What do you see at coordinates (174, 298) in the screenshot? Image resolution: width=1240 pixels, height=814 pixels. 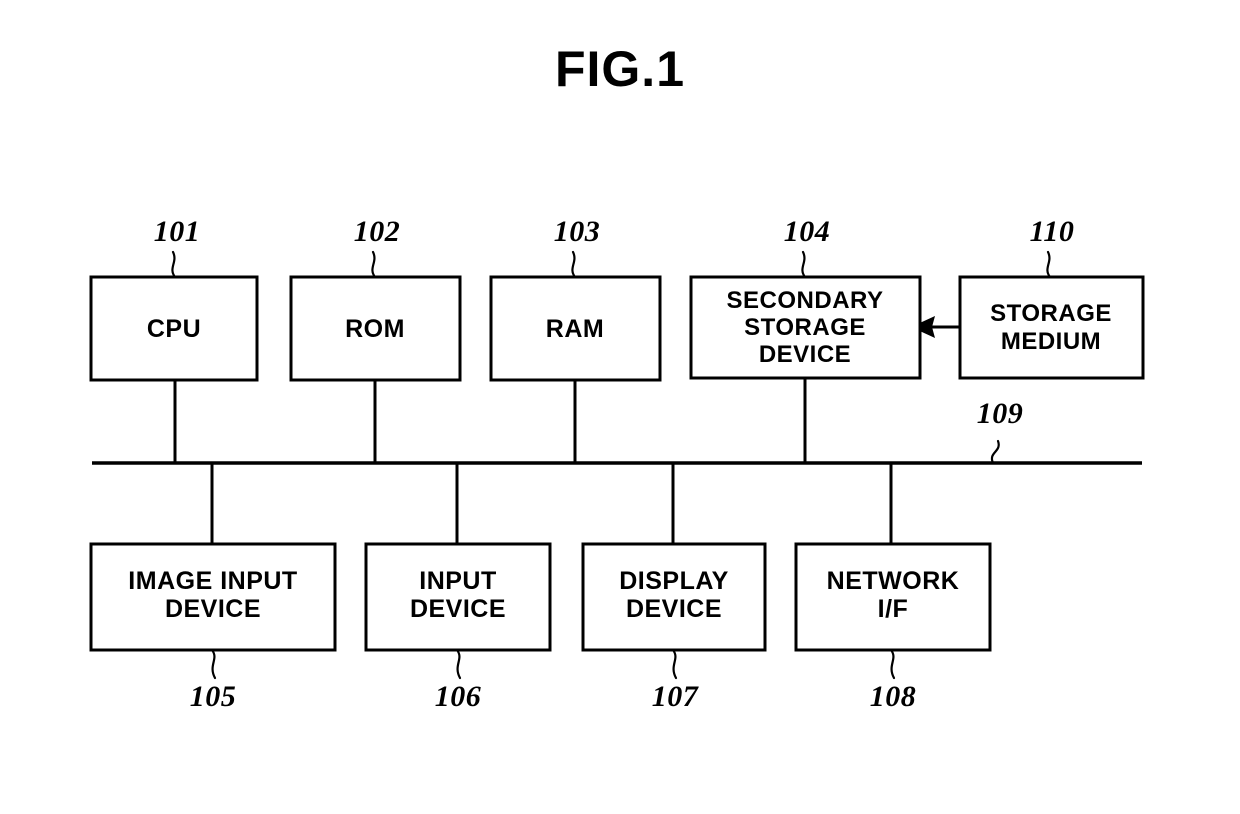 I see `block-cpu: CPU 101` at bounding box center [174, 298].